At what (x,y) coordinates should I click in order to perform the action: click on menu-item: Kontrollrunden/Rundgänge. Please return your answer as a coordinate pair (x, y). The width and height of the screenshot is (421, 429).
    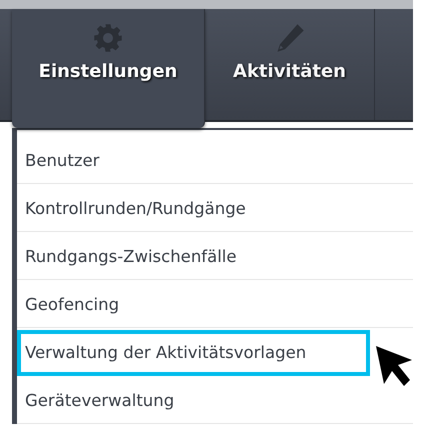
    Looking at the image, I should click on (215, 209).